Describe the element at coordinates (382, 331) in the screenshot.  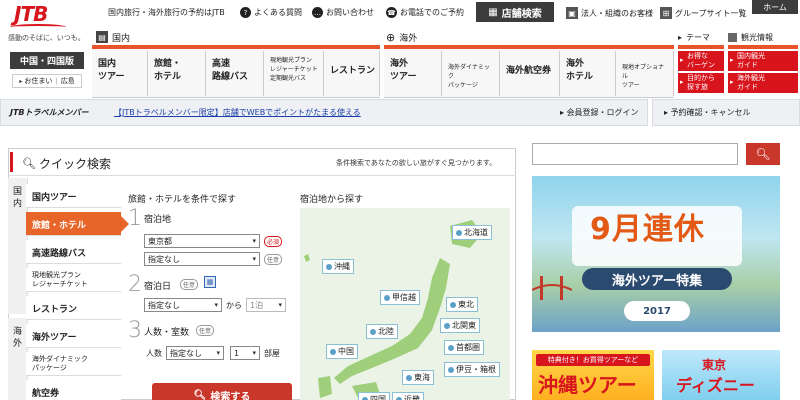
I see `map-label-hokuriku: 北陸` at that location.